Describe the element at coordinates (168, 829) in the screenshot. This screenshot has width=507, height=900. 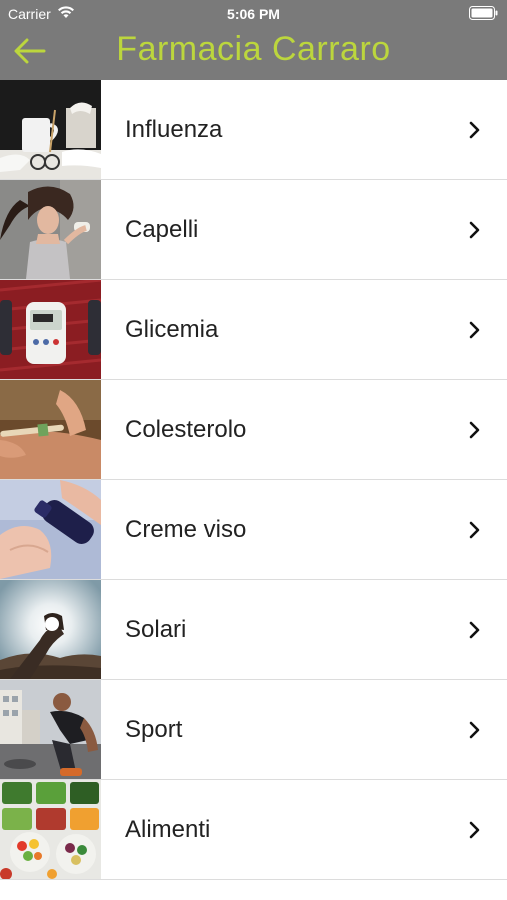
I see `list-item-label: Alimenti` at that location.